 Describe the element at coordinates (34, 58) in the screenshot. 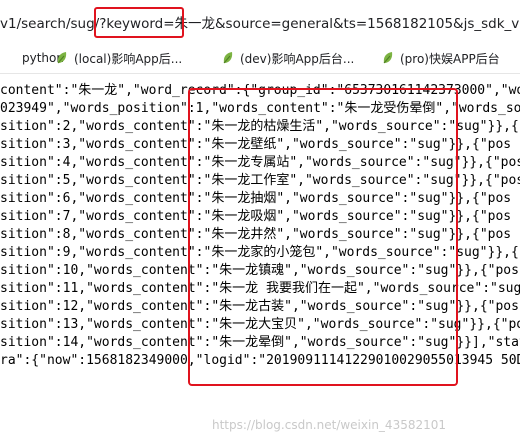

I see `bookmark-python: python` at that location.